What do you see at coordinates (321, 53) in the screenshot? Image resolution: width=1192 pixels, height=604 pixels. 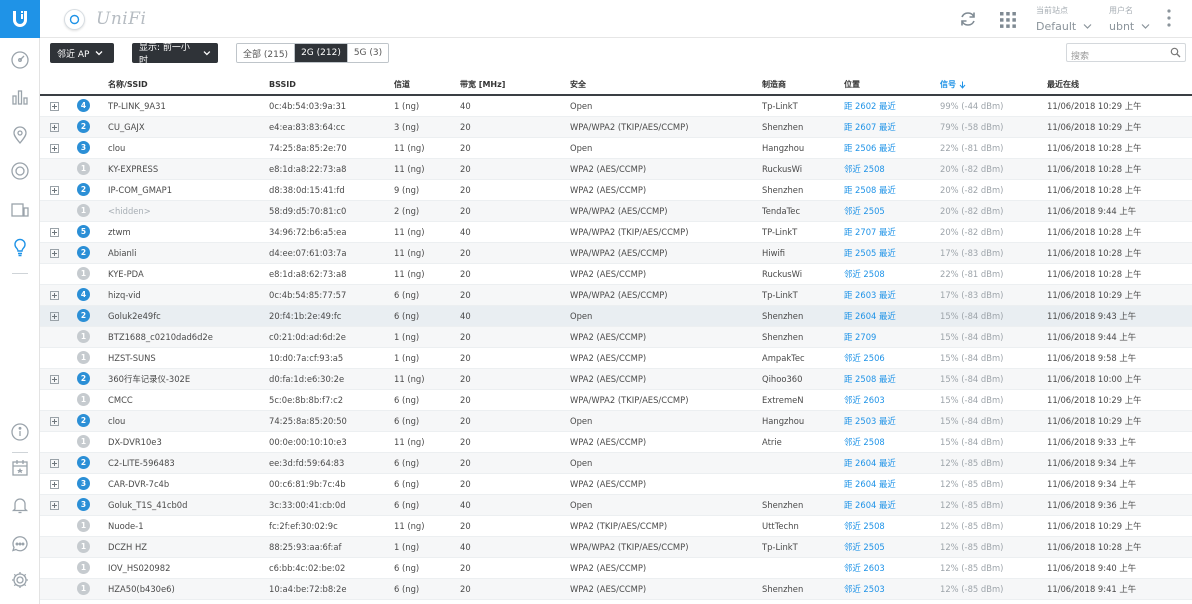 I see `band-2g-button: 2G (212)` at bounding box center [321, 53].